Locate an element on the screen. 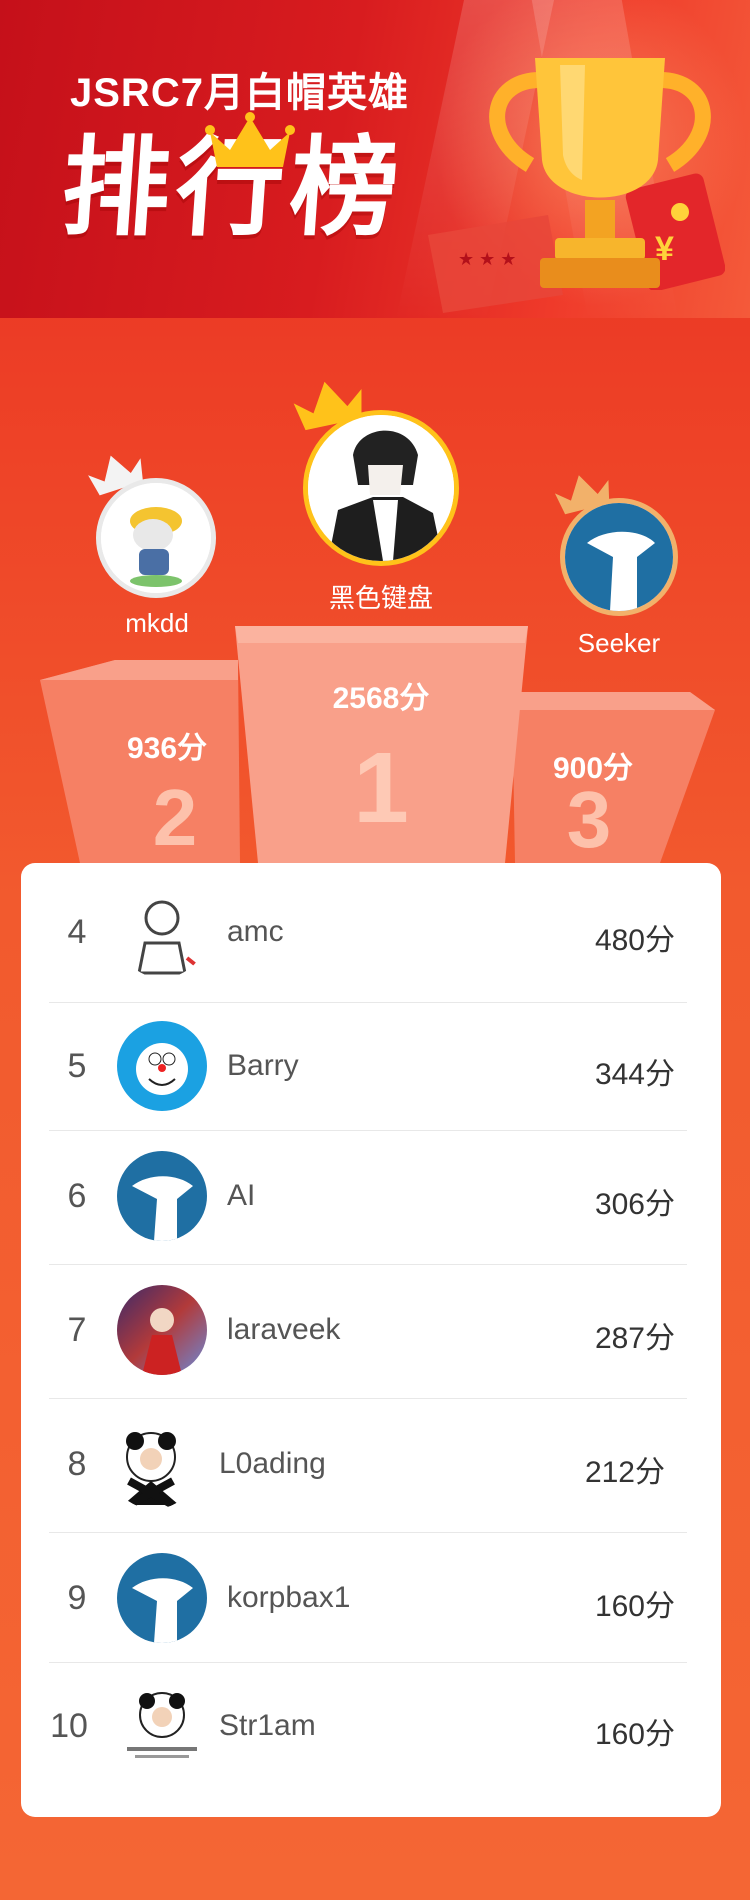 The height and width of the screenshot is (1900, 750). trophy-icon is located at coordinates (600, 173).